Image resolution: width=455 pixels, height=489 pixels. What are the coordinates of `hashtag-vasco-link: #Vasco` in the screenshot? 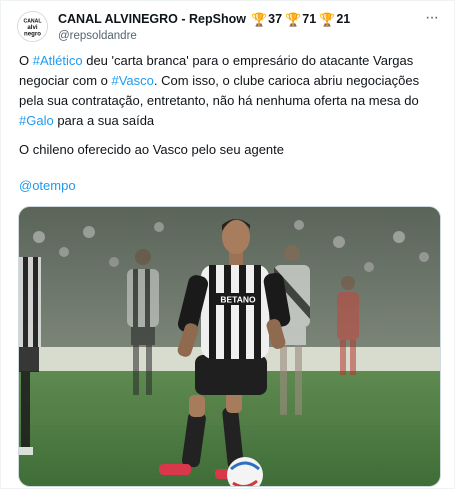 It's located at (133, 80).